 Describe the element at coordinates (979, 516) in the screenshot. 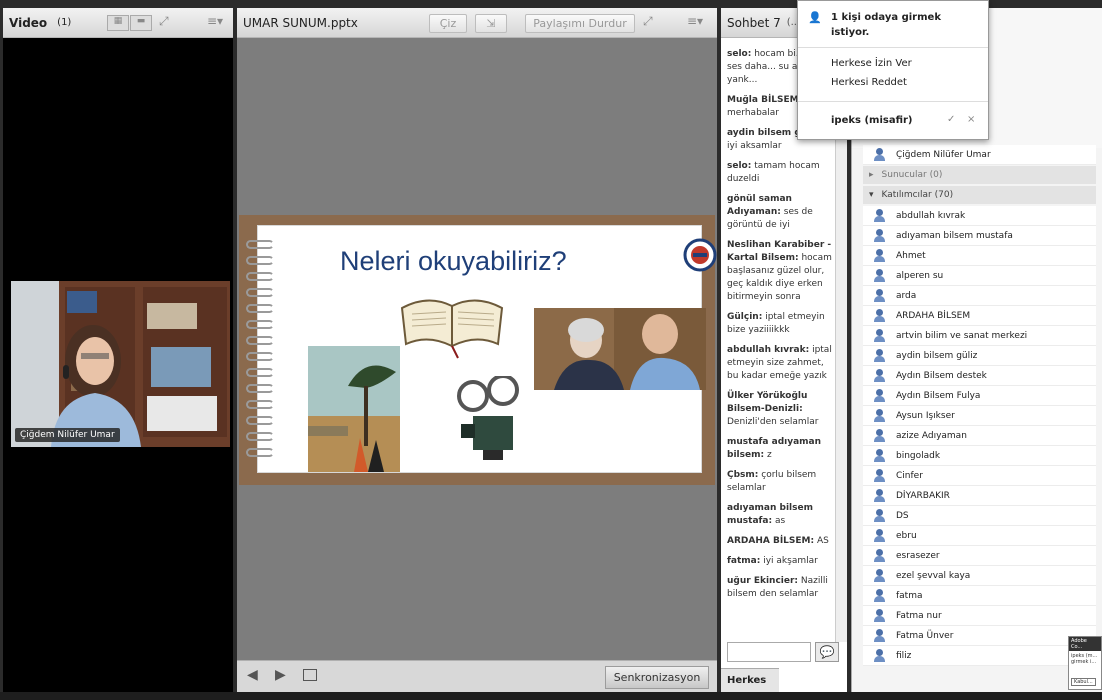

I see `participant-row: DS` at that location.